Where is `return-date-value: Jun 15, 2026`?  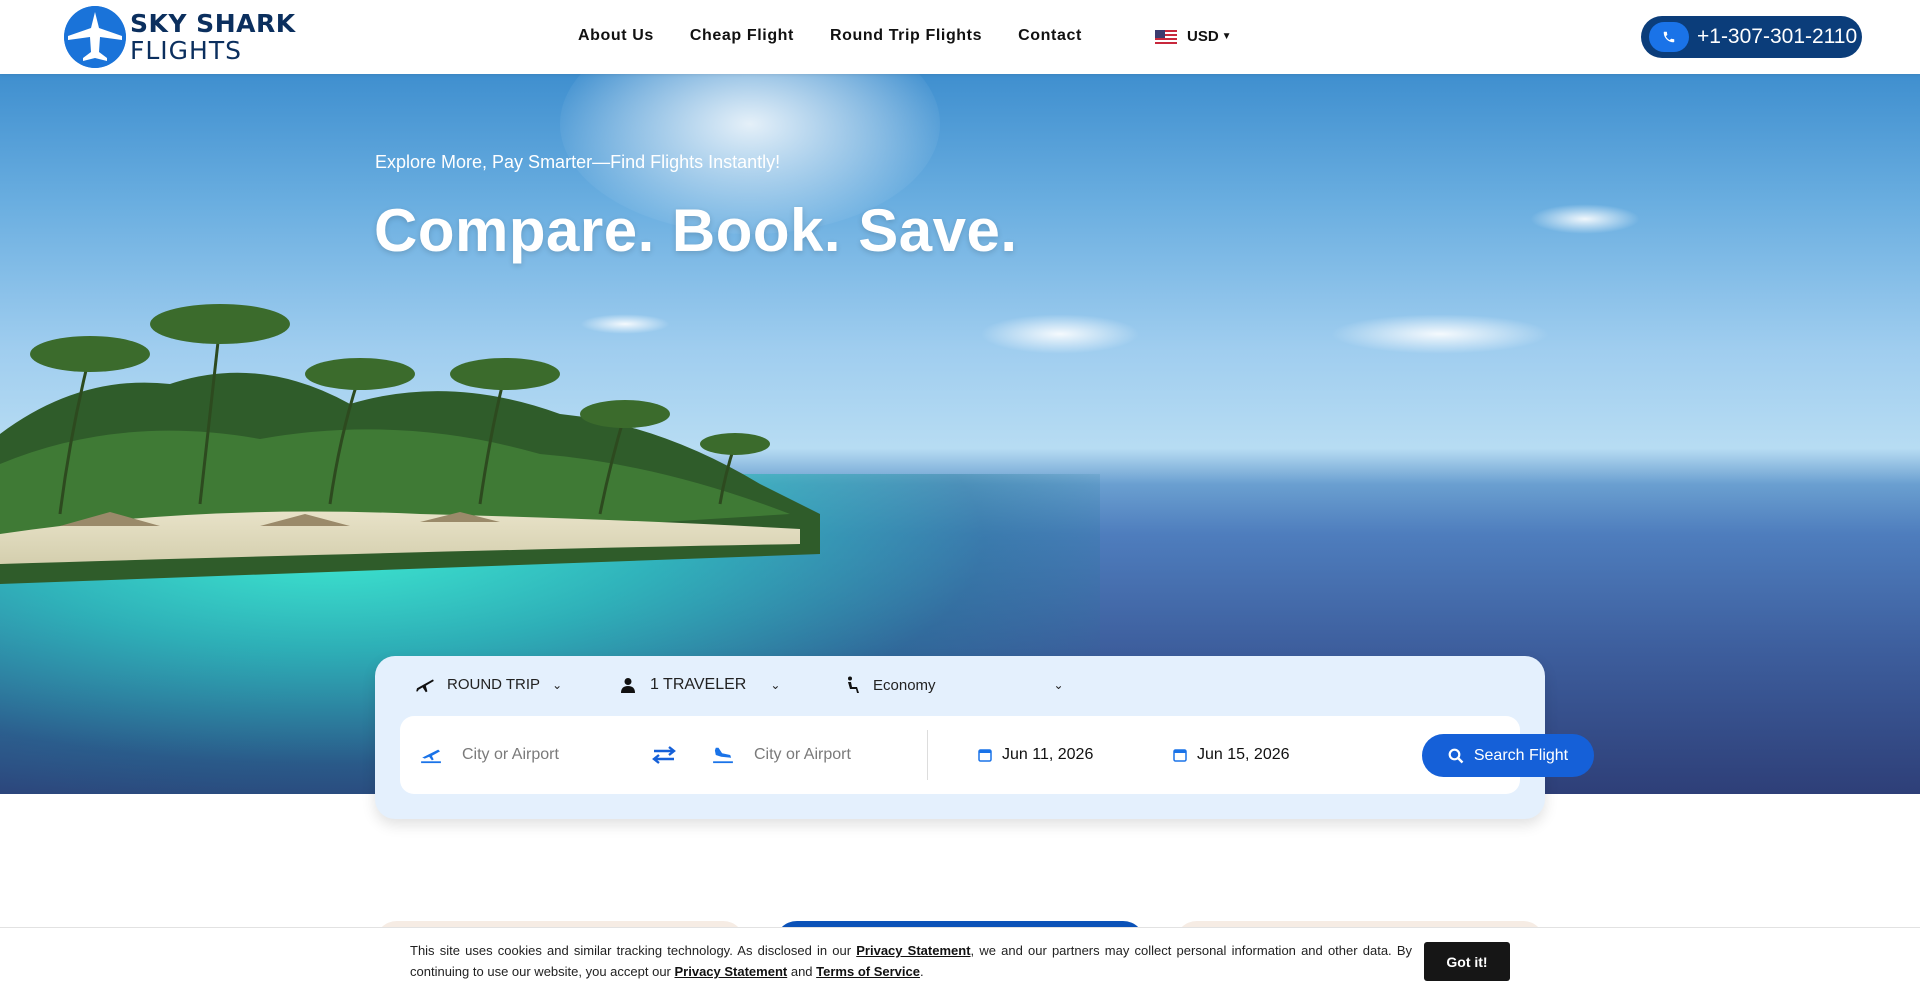 return-date-value: Jun 15, 2026 is located at coordinates (1243, 754).